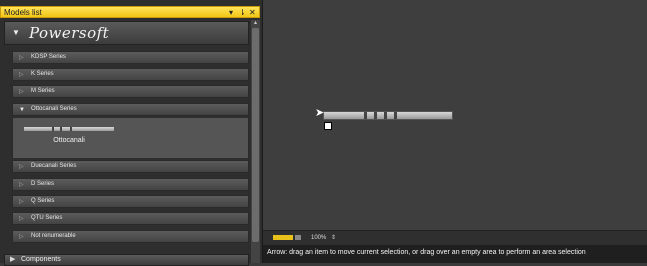 Image resolution: width=647 pixels, height=266 pixels. I want to click on series-row-k: ▷ K Series, so click(130, 74).